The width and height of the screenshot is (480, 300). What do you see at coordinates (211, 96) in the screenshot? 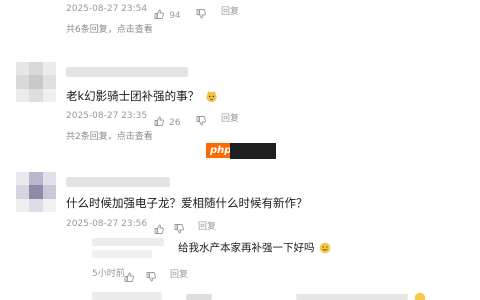
I see `cat-emoji-icon` at bounding box center [211, 96].